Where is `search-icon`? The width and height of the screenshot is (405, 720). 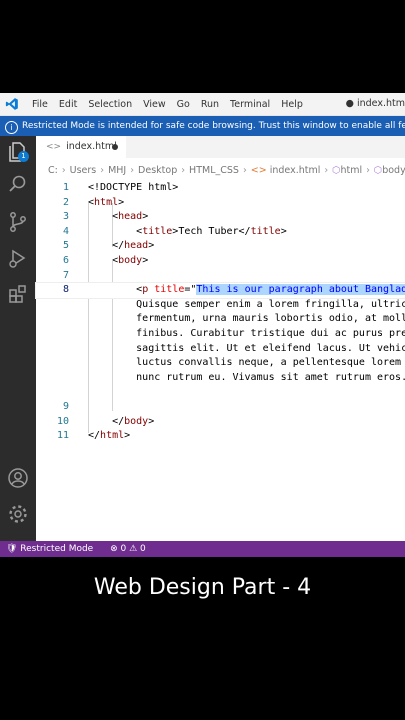
search-icon is located at coordinates (18, 184).